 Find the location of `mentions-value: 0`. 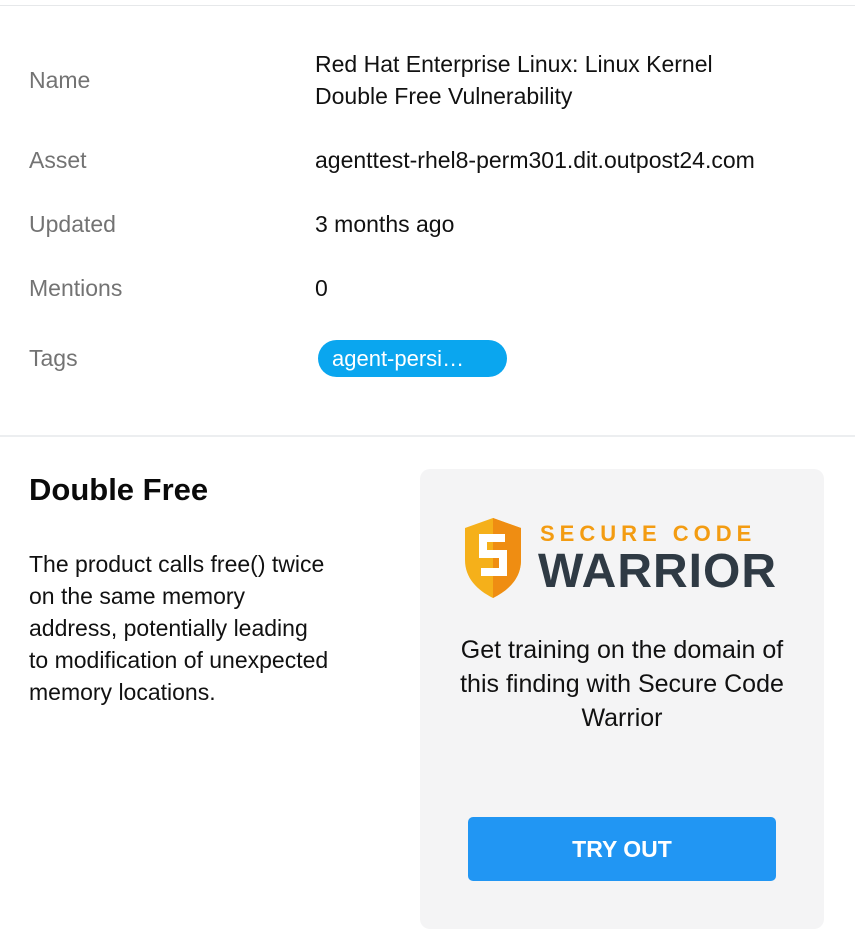

mentions-value: 0 is located at coordinates (321, 288).